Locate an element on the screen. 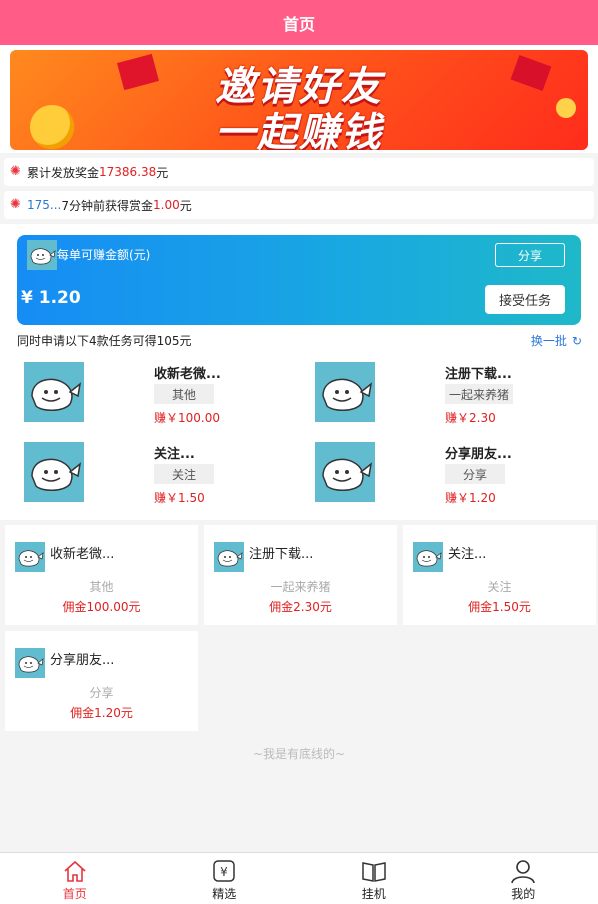 This screenshot has width=598, height=904. task-item: 注册下载... 一起来养猪 赚￥2.30 is located at coordinates (452, 395).